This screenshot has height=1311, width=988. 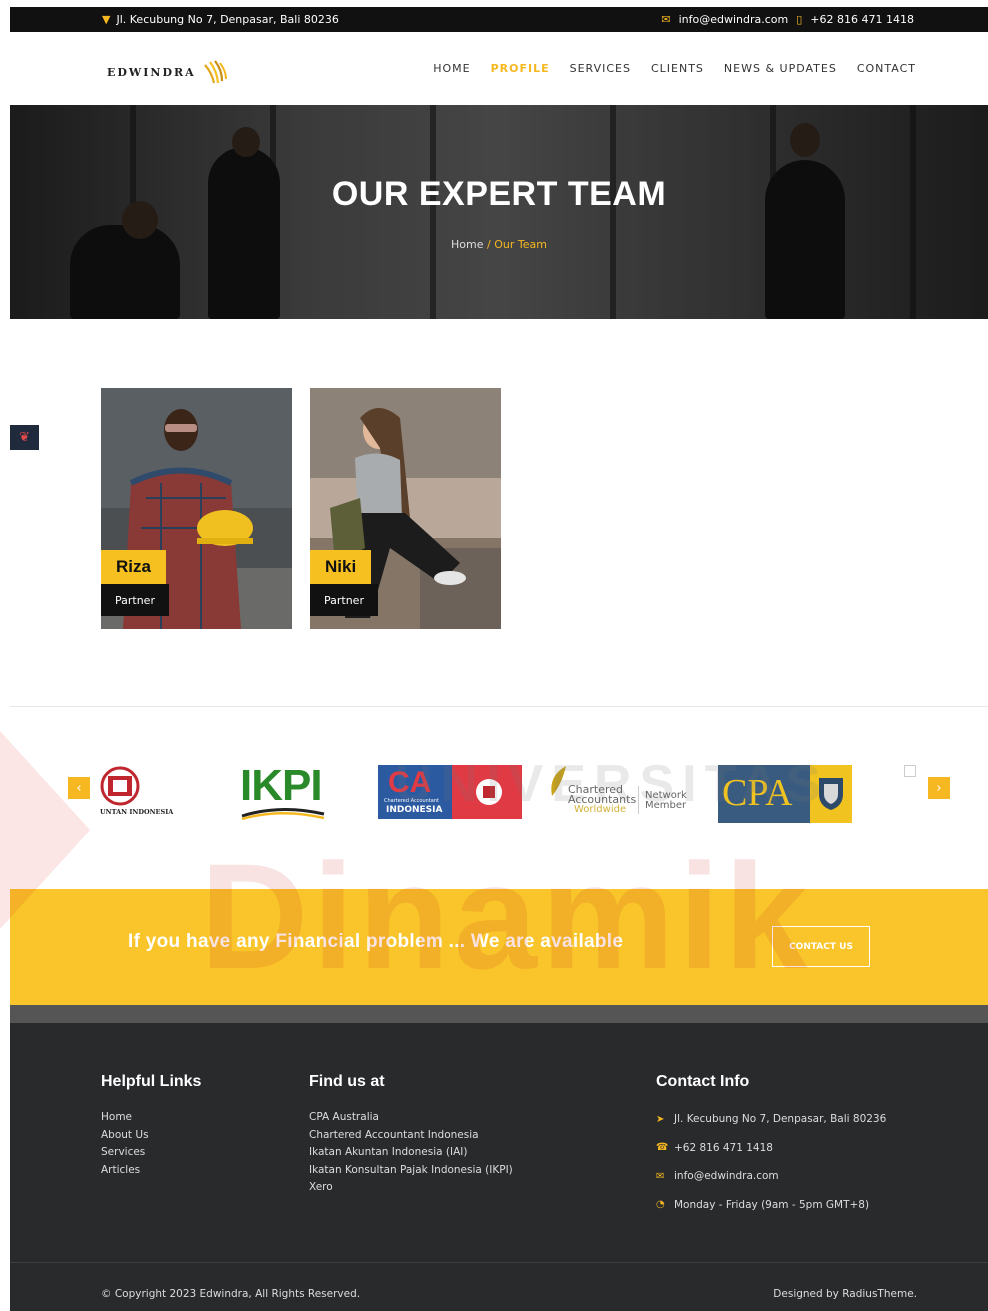 I want to click on iai-logo-caption: UNTAN INDONESIA, so click(x=137, y=812).